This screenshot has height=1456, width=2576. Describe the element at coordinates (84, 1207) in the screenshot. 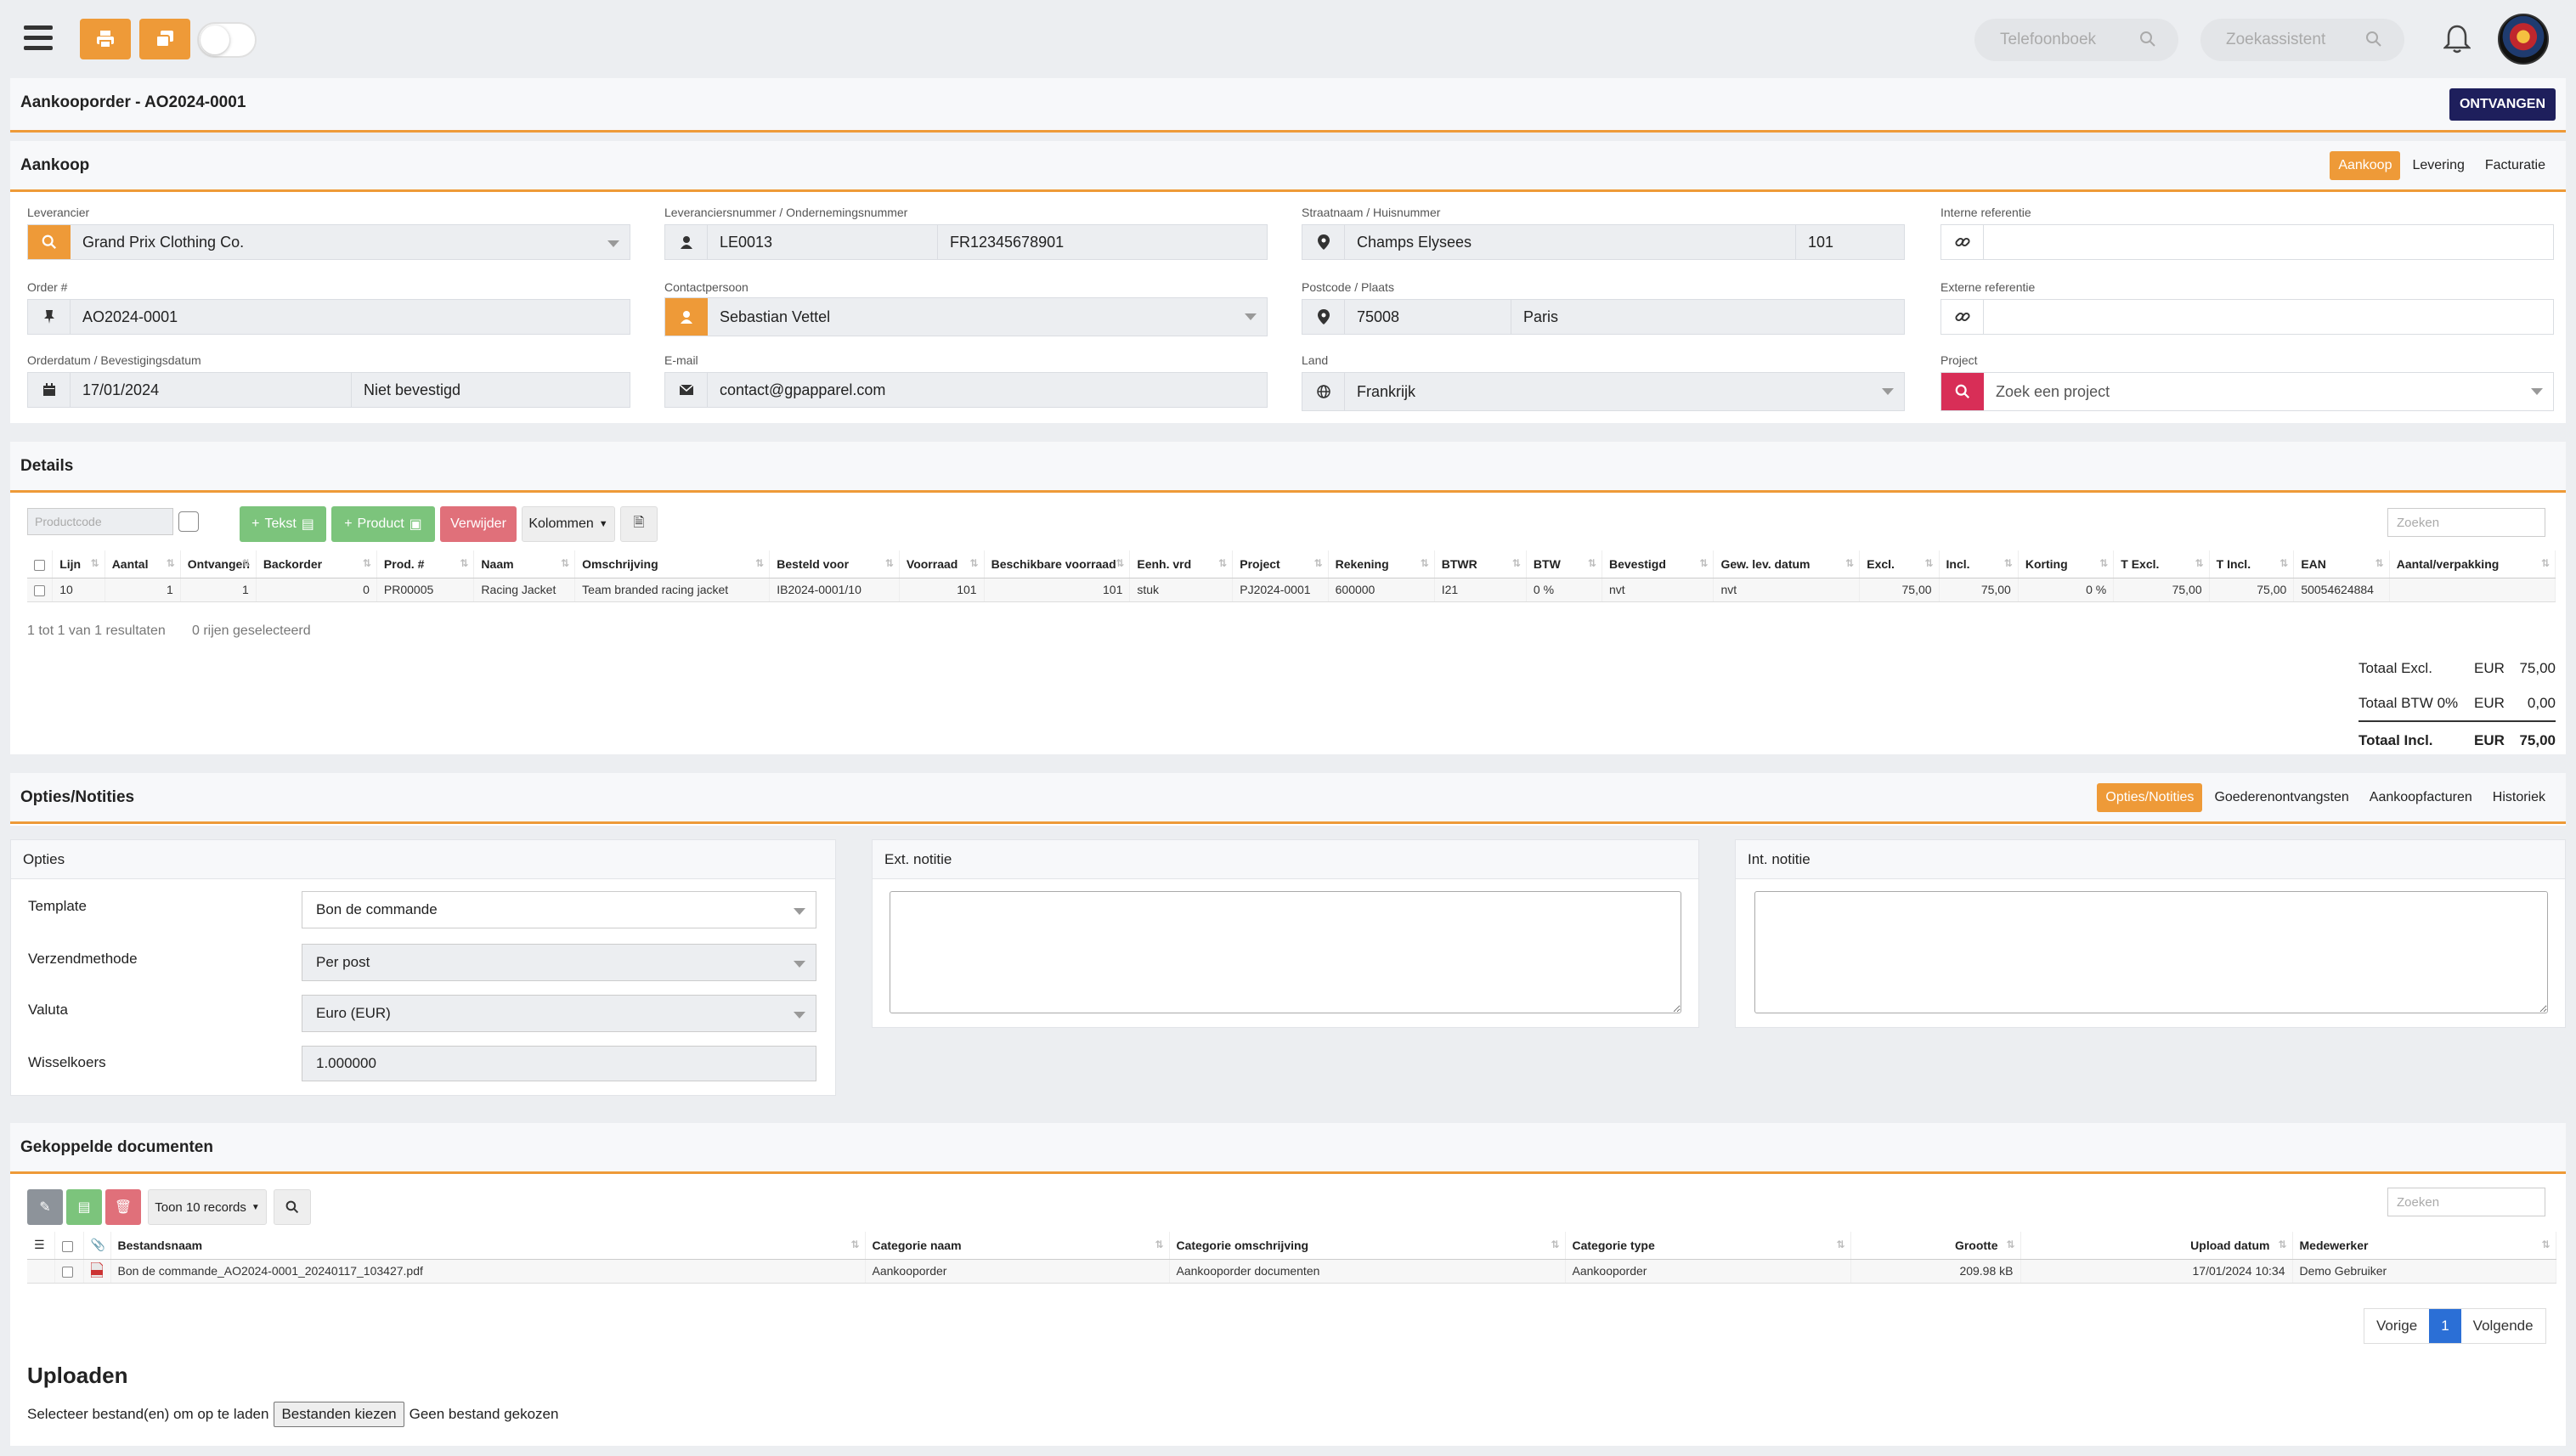

I see `new-document-button: ▤` at that location.